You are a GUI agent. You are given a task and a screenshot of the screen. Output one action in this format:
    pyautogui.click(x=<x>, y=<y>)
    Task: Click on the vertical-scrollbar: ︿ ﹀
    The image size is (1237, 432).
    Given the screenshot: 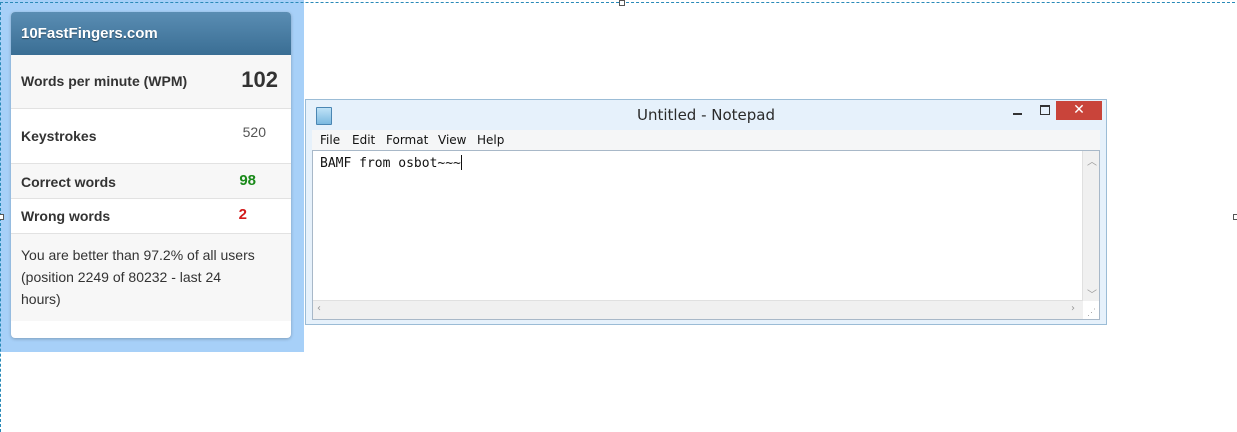 What is the action you would take?
    pyautogui.click(x=1090, y=226)
    